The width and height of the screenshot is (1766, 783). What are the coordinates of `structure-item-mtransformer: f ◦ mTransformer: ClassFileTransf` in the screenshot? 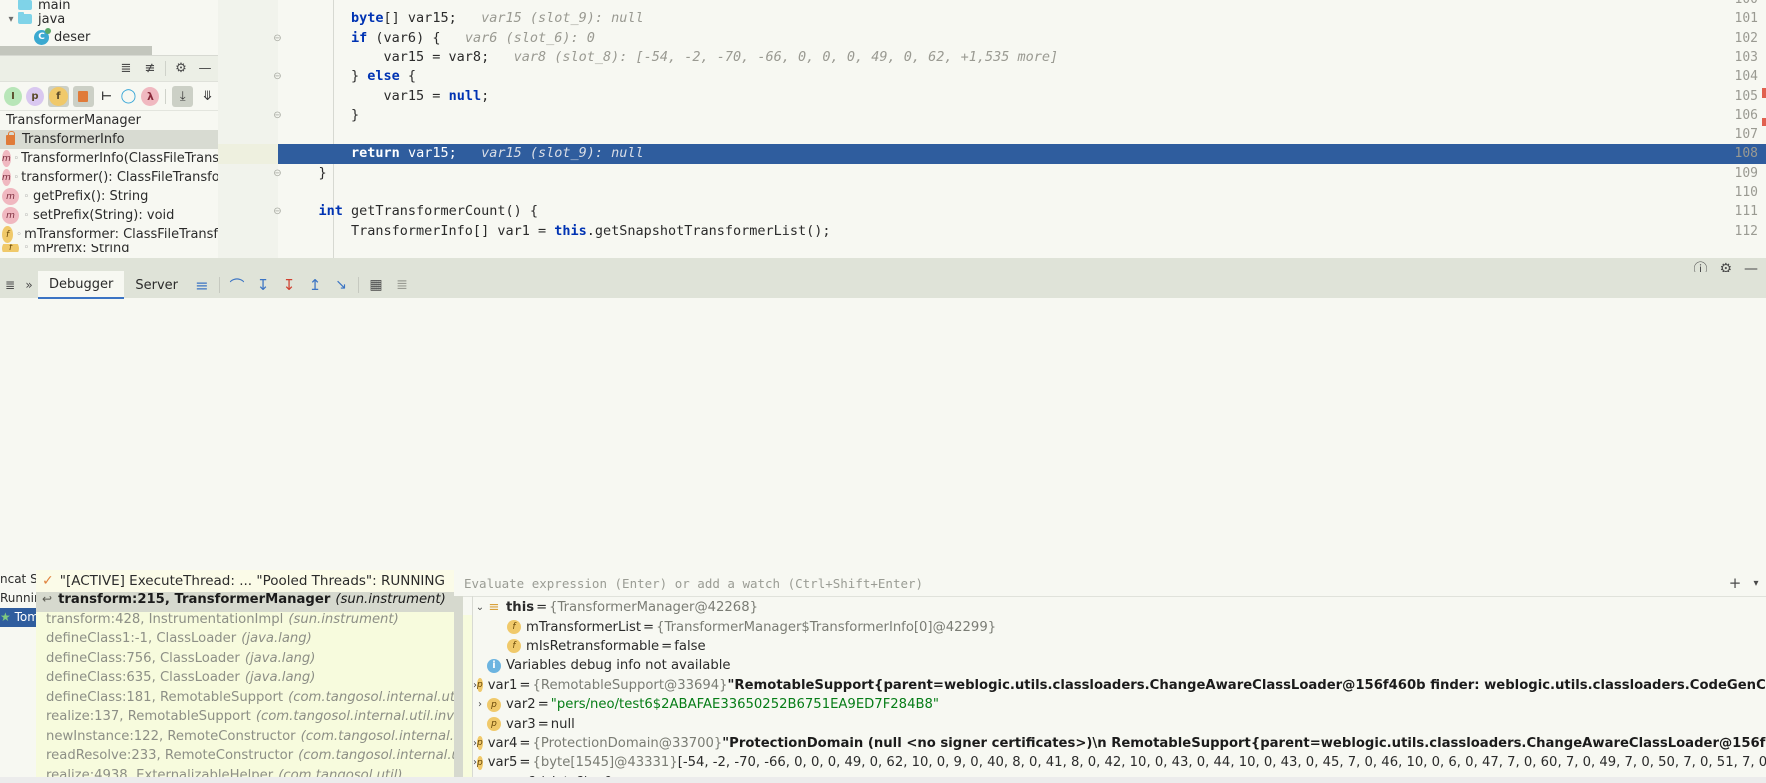 It's located at (109, 234).